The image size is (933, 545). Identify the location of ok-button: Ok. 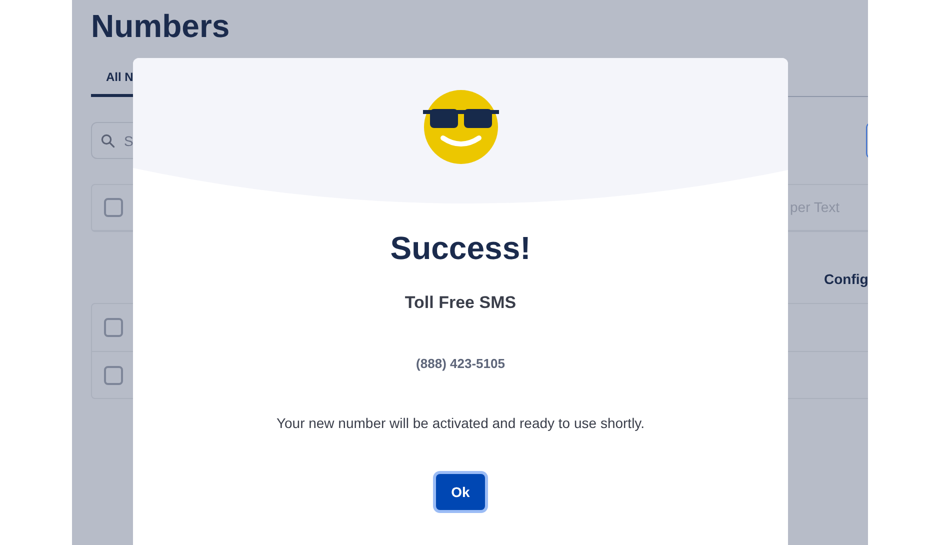
(460, 492).